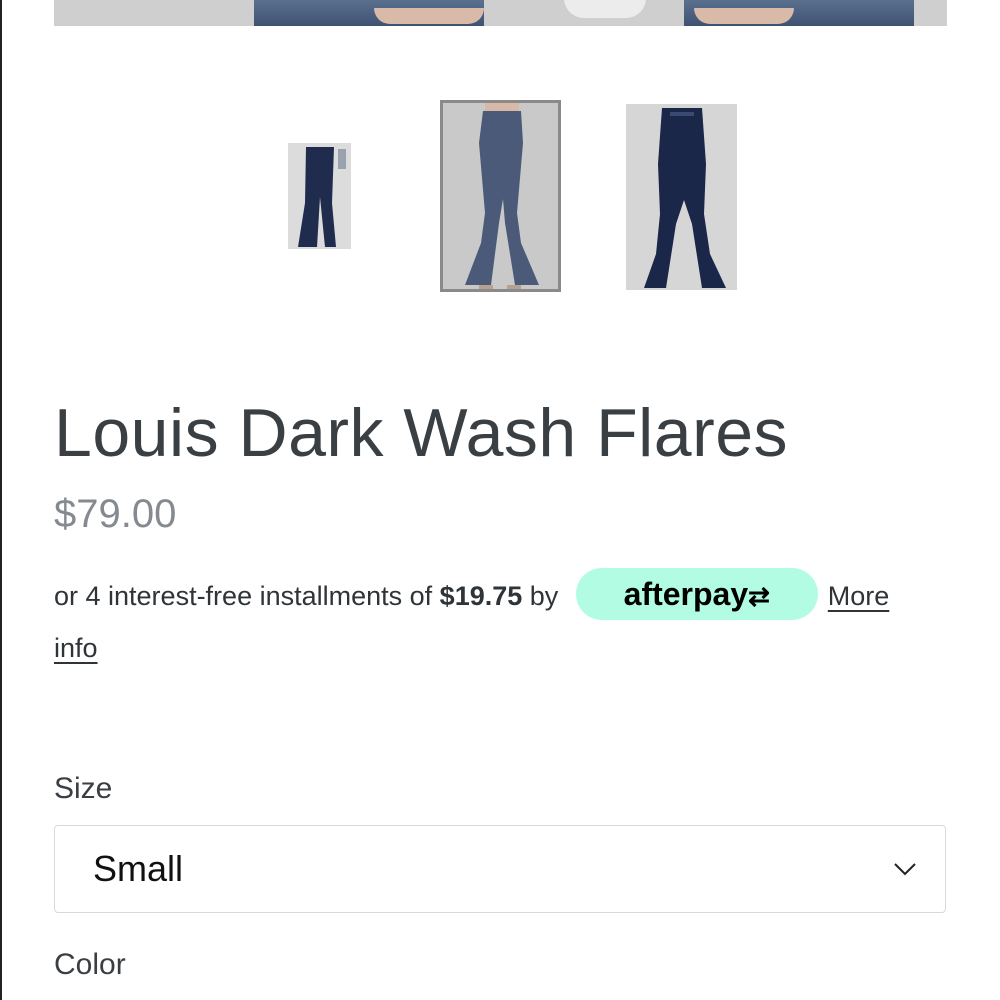 The height and width of the screenshot is (1000, 1000). What do you see at coordinates (500, 13) in the screenshot?
I see `product-main-image` at bounding box center [500, 13].